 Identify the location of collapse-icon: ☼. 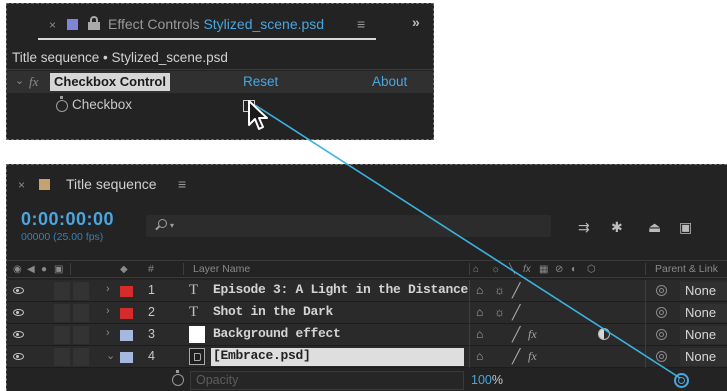
(495, 269).